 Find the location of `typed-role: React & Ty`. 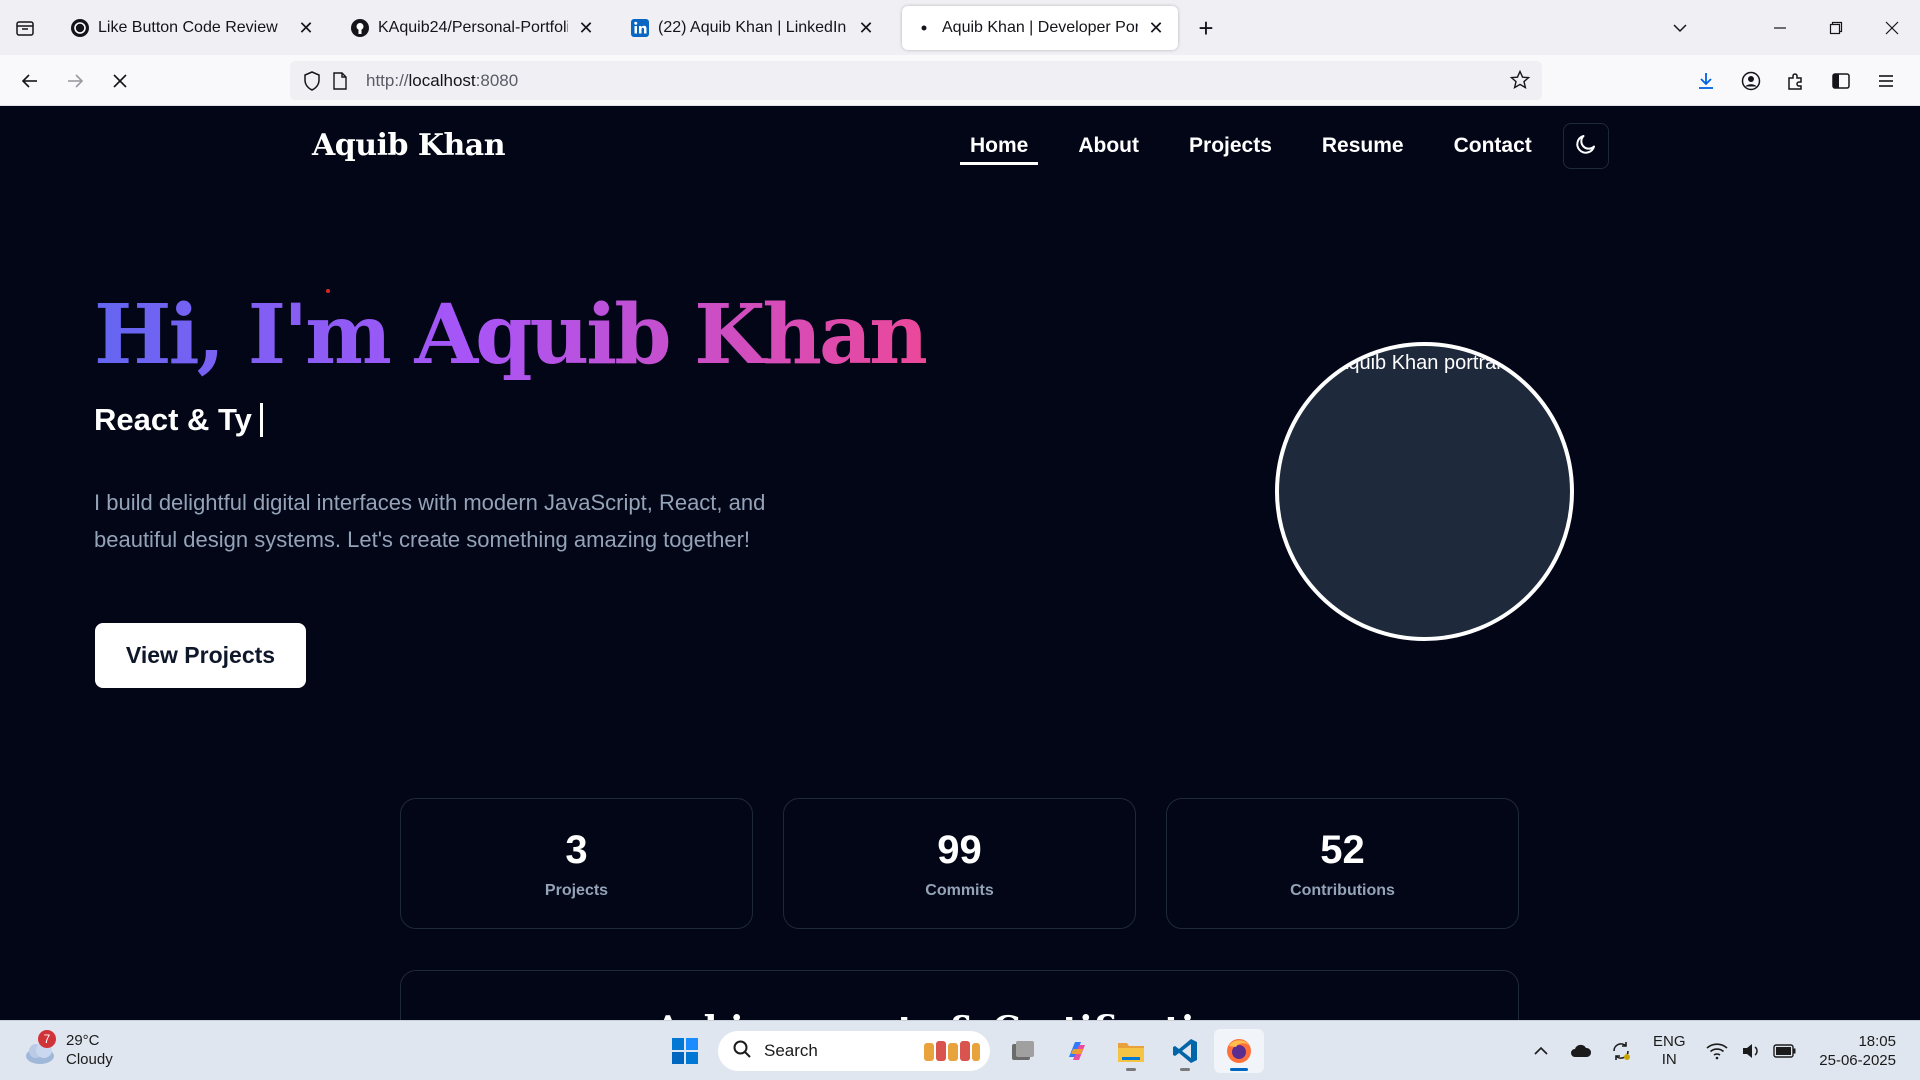

typed-role: React & Ty is located at coordinates (178, 420).